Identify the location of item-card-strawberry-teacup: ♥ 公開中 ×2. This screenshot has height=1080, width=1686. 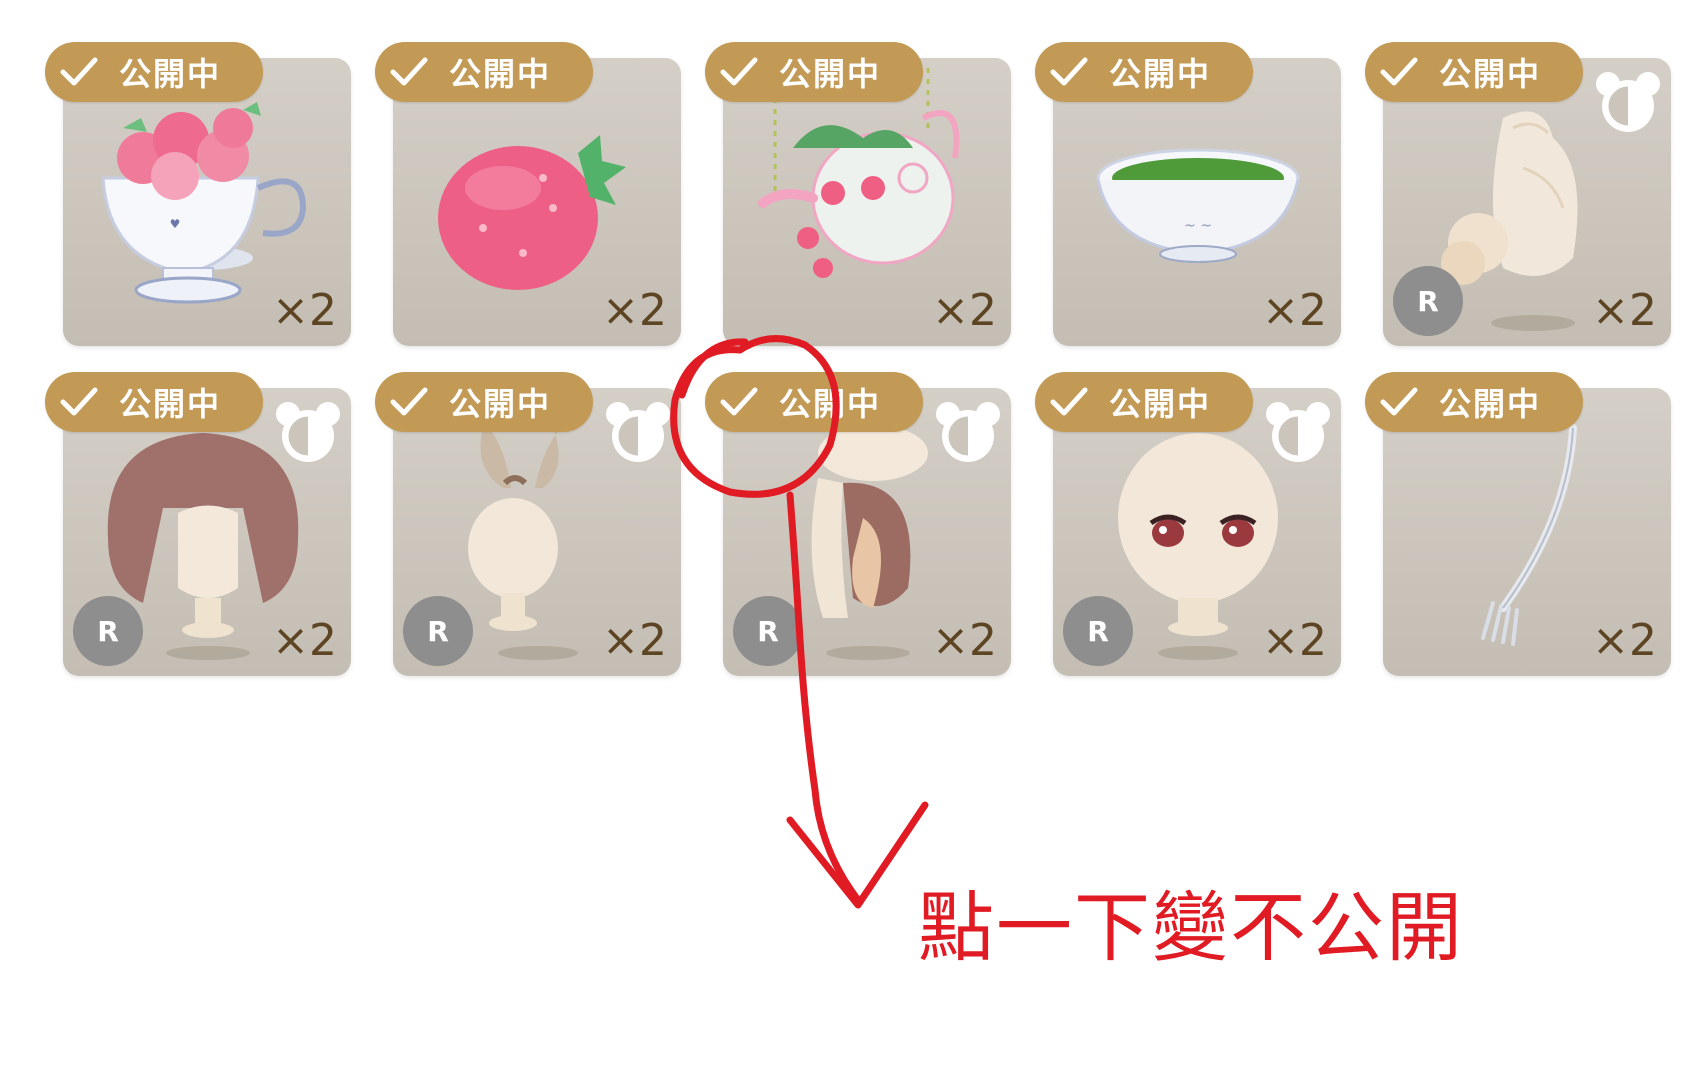
(198, 194).